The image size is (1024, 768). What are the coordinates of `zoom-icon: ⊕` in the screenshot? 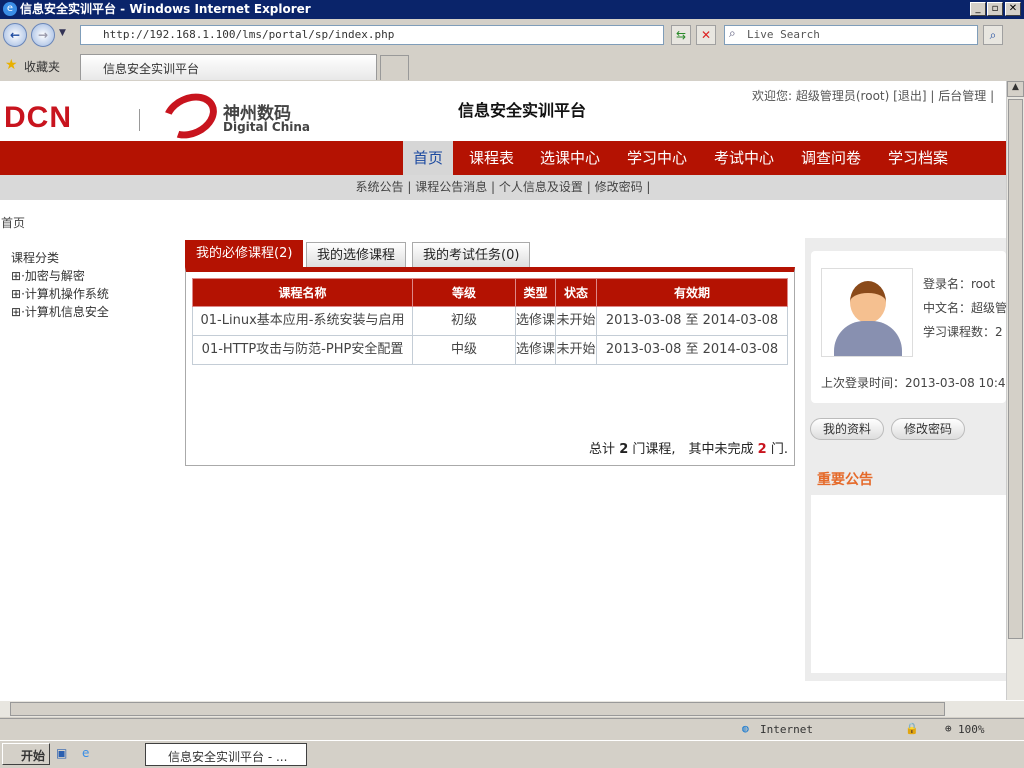 It's located at (948, 728).